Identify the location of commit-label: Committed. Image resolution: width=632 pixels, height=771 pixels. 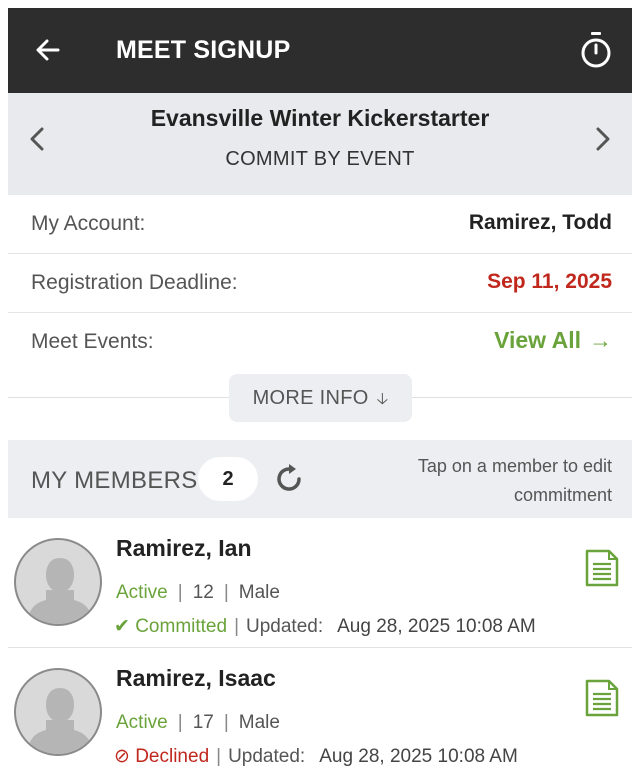
(181, 626).